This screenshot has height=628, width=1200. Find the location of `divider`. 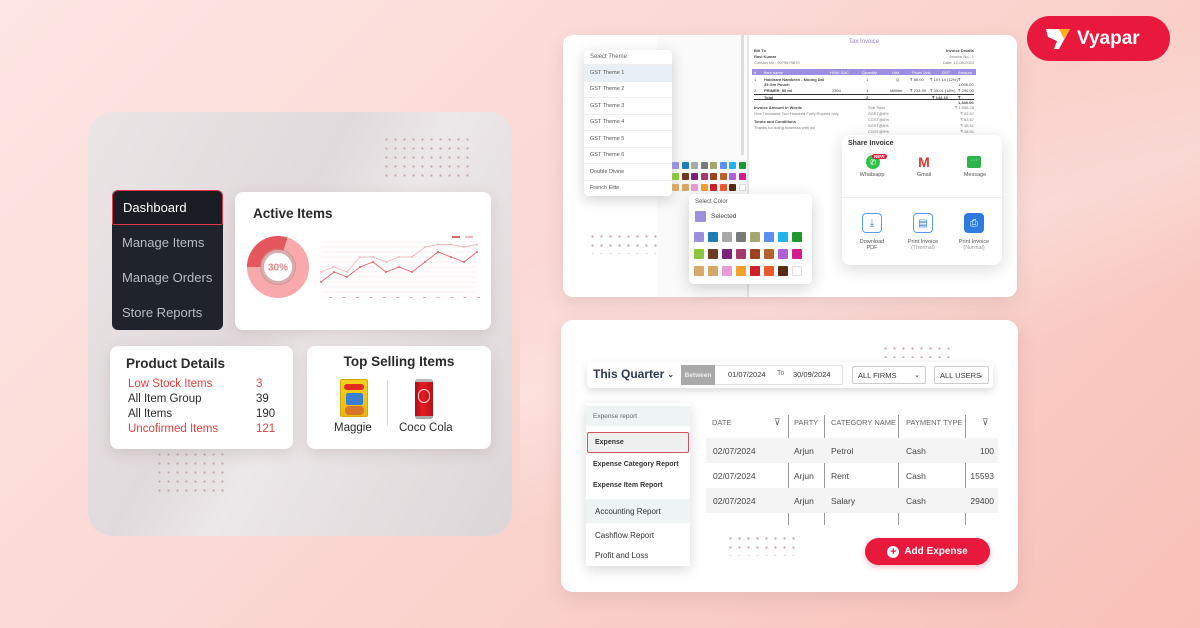

divider is located at coordinates (922, 197).